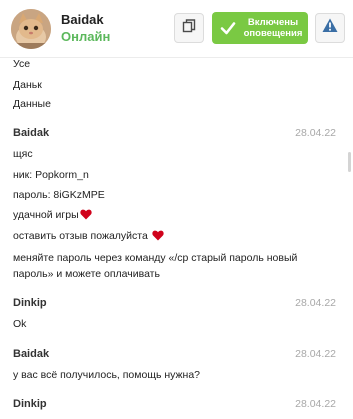  What do you see at coordinates (86, 36) in the screenshot?
I see `contact-status: Онлайн` at bounding box center [86, 36].